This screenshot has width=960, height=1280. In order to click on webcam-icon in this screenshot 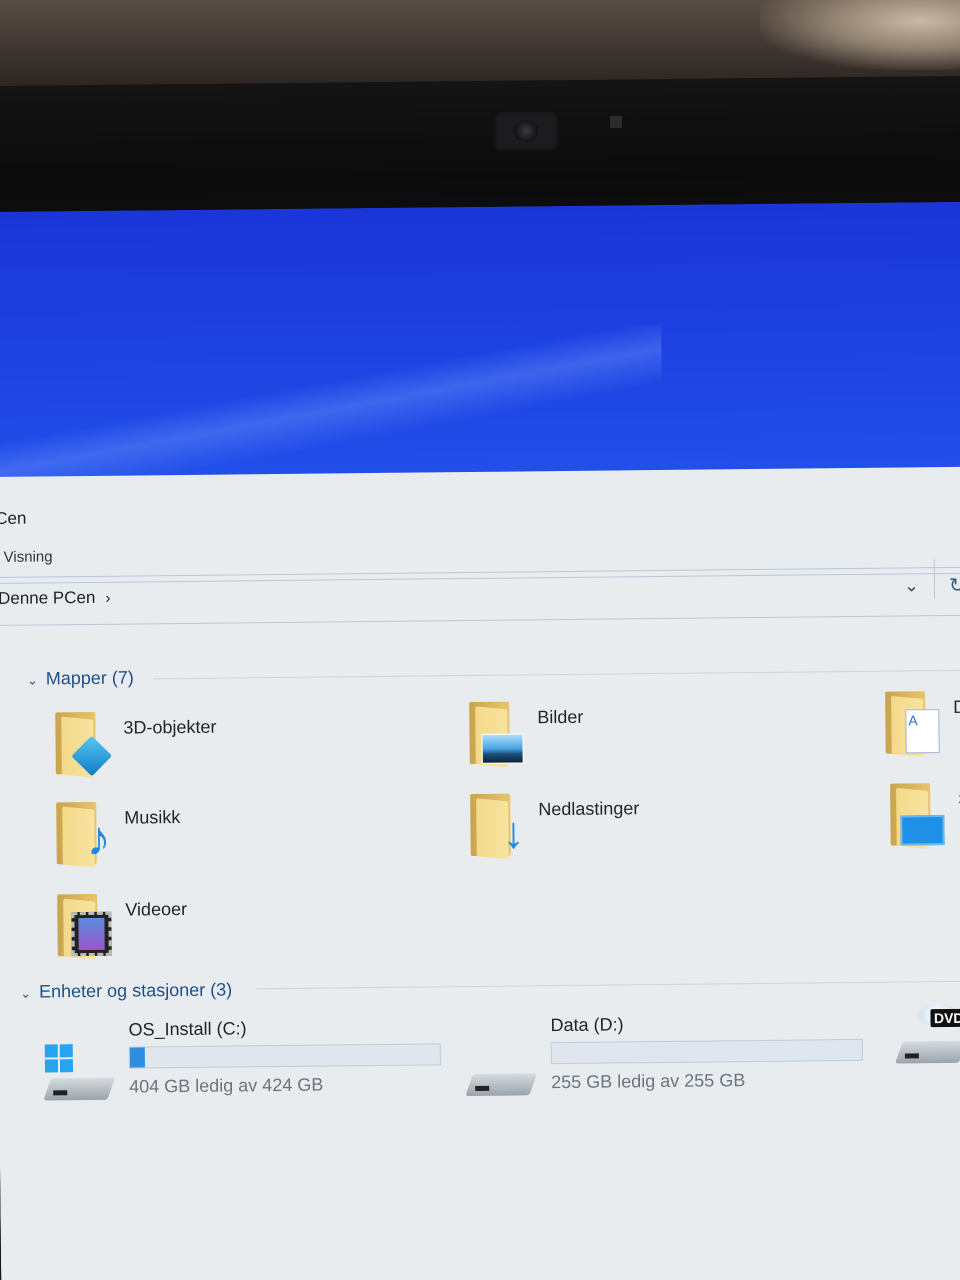, I will do `click(526, 131)`.